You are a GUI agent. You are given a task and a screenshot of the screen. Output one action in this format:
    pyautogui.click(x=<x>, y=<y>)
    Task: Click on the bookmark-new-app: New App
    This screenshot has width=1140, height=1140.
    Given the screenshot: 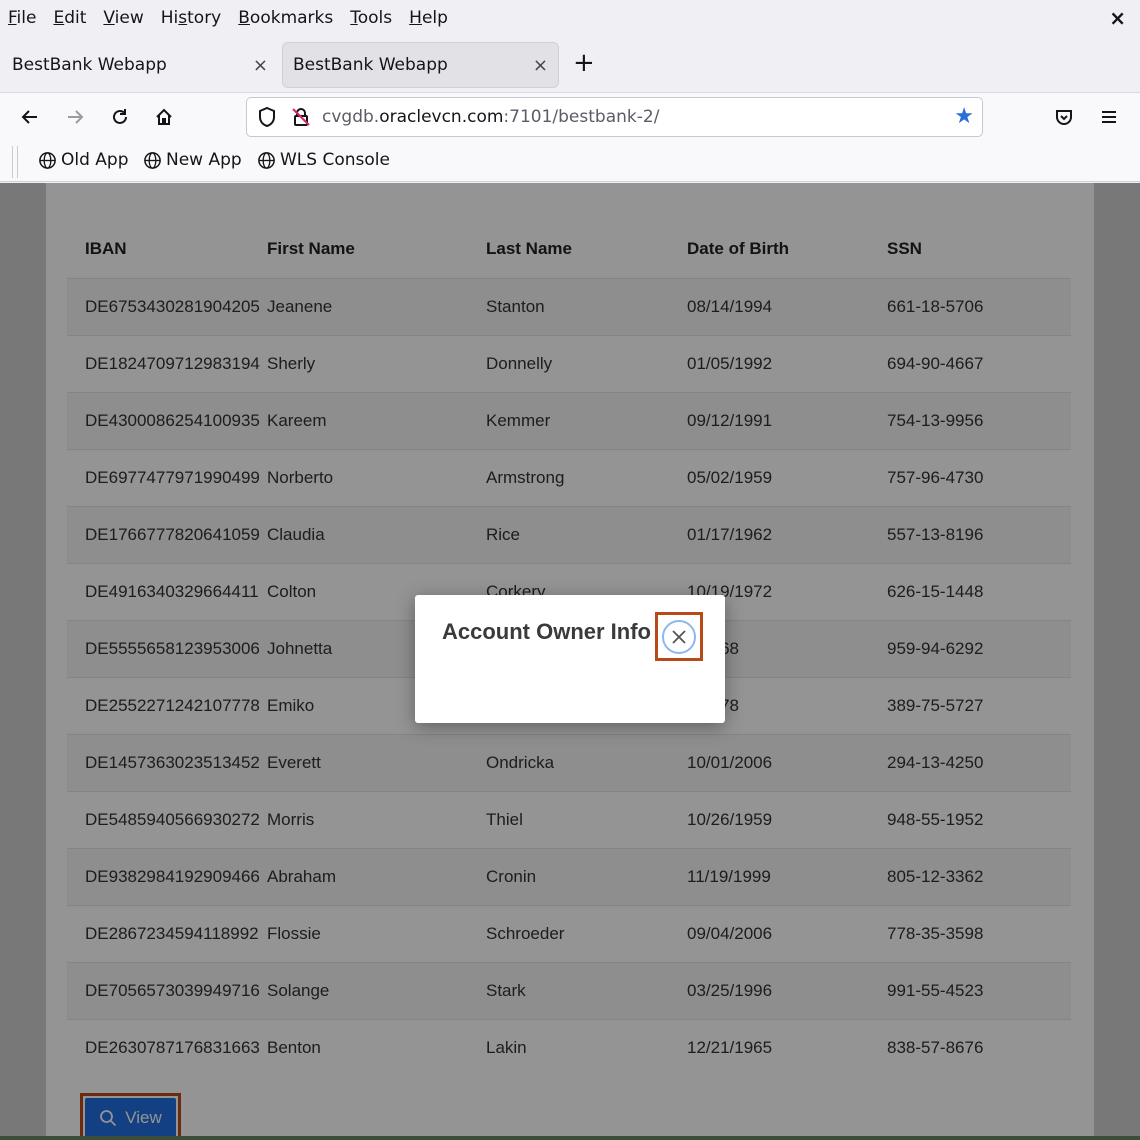 What is the action you would take?
    pyautogui.click(x=192, y=160)
    